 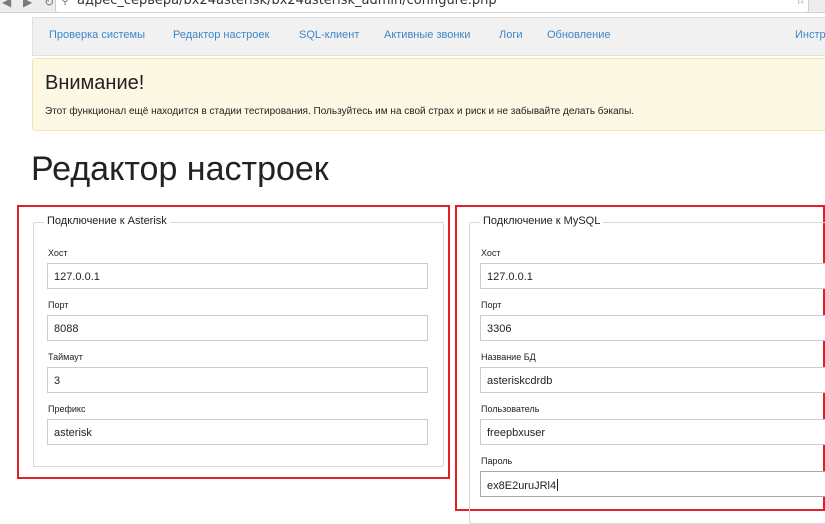 What do you see at coordinates (58, 253) in the screenshot?
I see `asterisk-host-label: Хост` at bounding box center [58, 253].